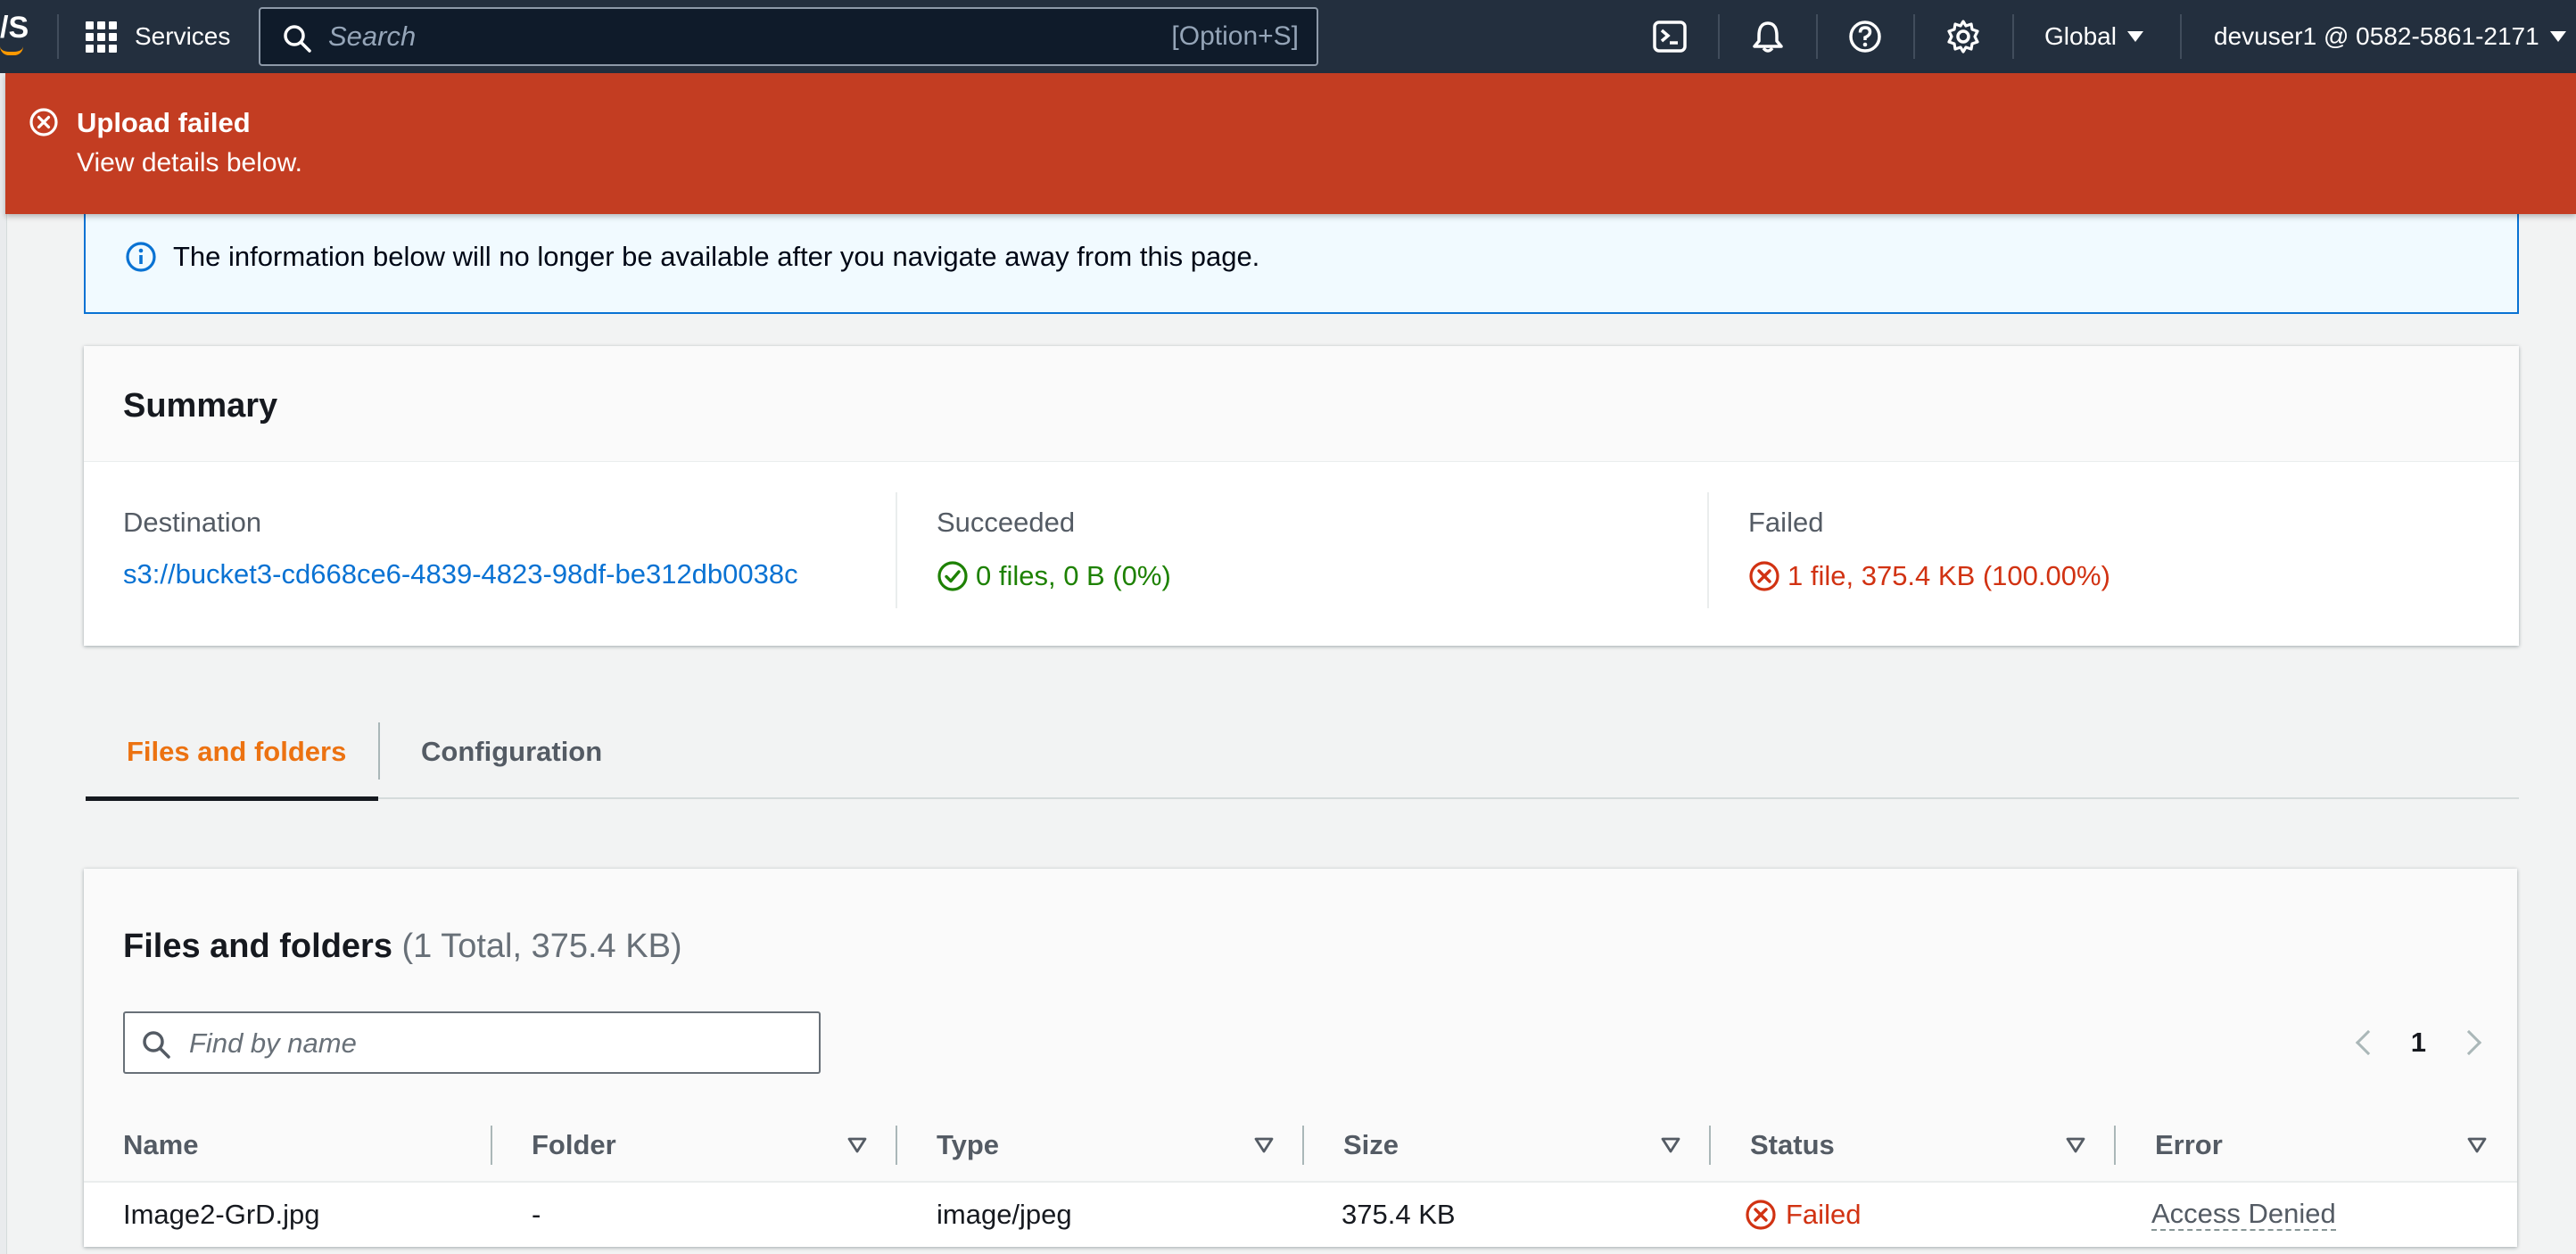 The height and width of the screenshot is (1254, 2576). I want to click on succeeded-label: Succeeded, so click(1007, 522).